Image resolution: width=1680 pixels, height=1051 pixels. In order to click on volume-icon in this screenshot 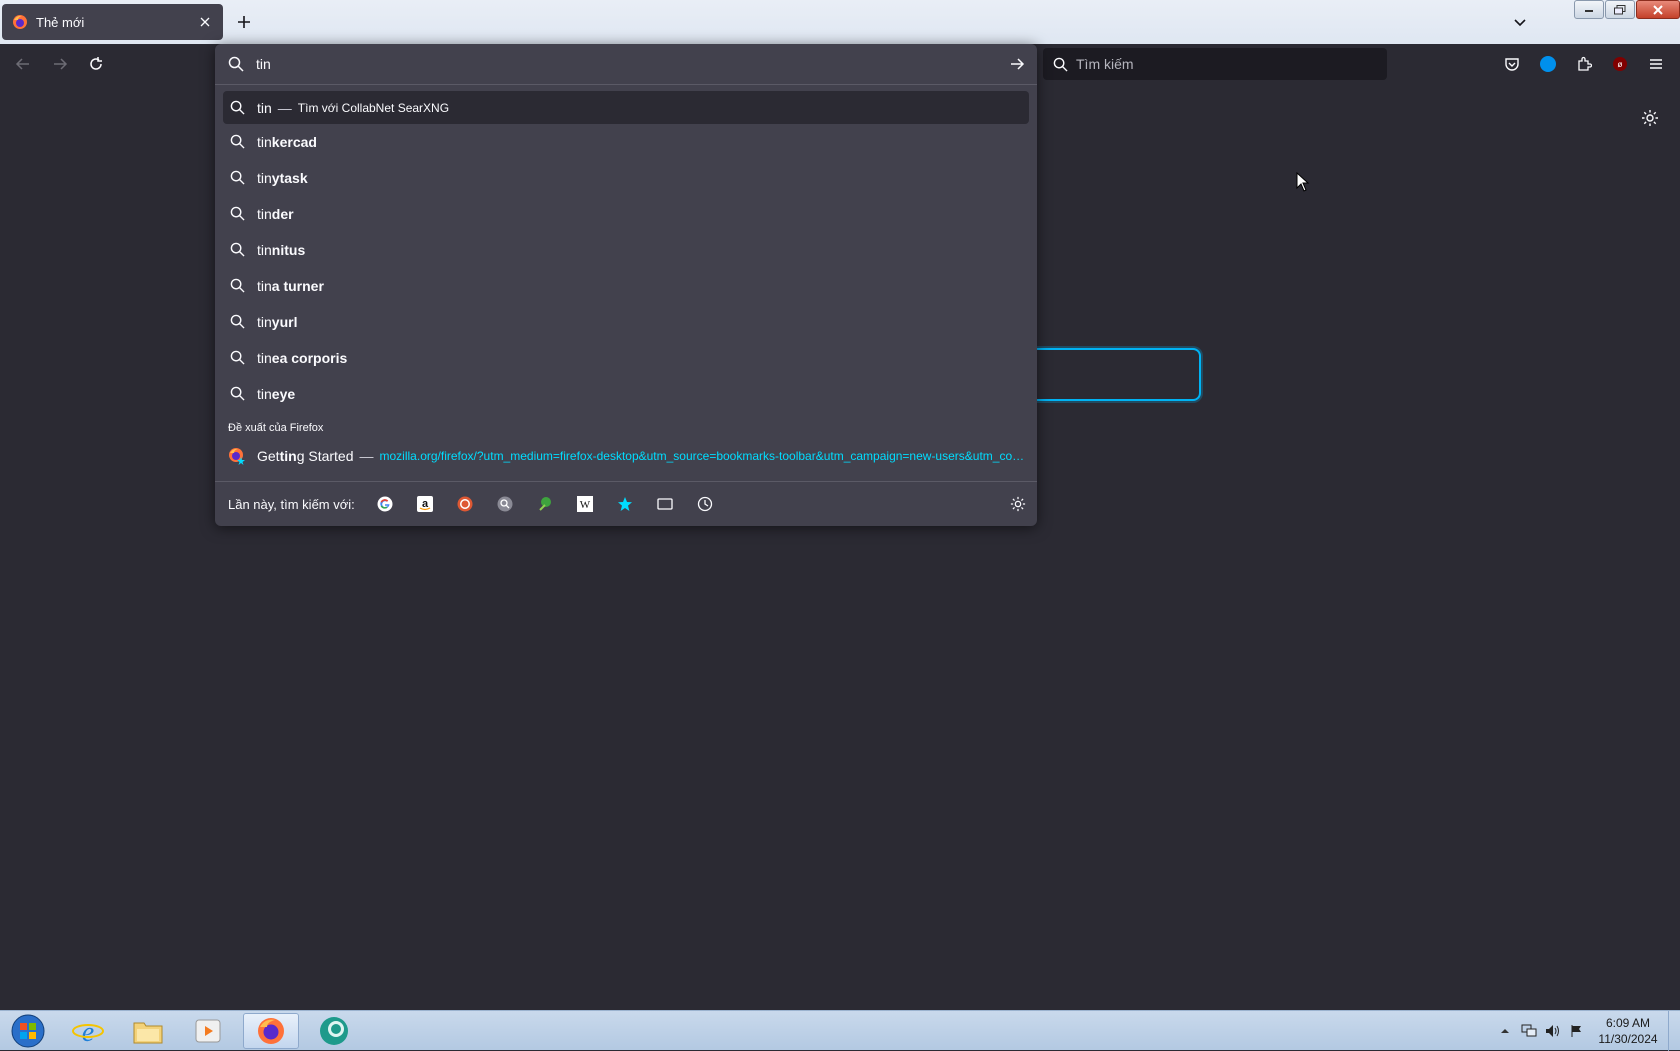, I will do `click(1553, 1031)`.